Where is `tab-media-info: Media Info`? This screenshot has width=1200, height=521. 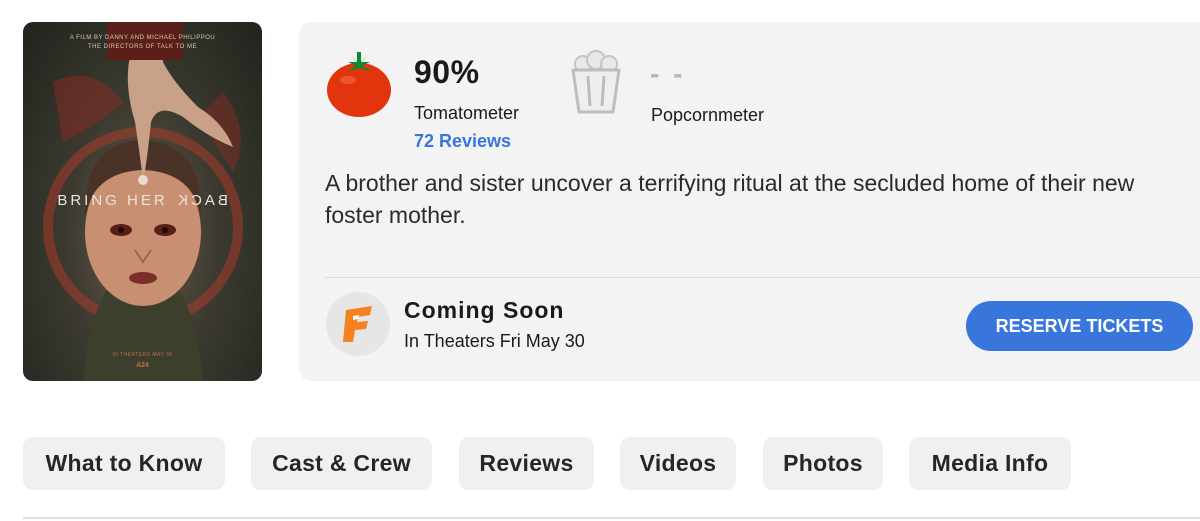
tab-media-info: Media Info is located at coordinates (990, 463).